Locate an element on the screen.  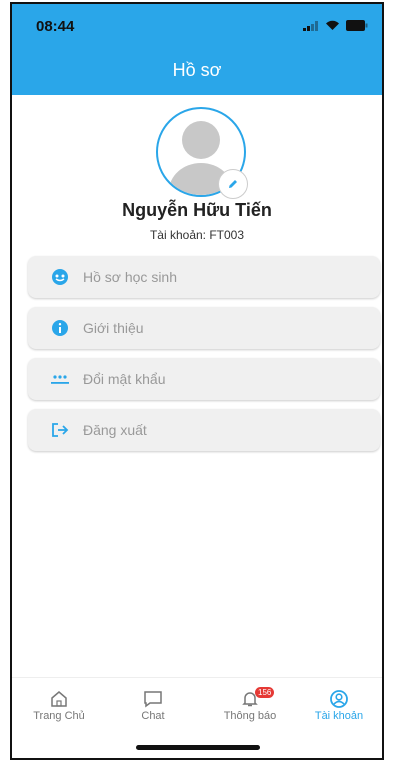
edit-avatar-button is located at coordinates (233, 184).